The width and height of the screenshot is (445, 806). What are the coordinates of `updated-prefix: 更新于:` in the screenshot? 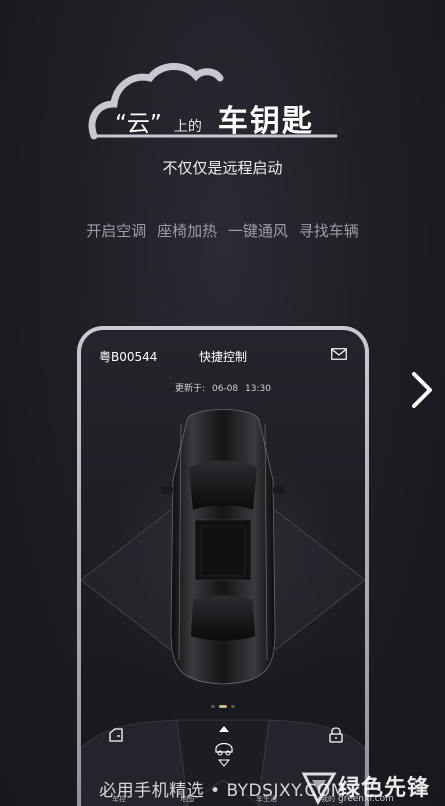 It's located at (190, 389).